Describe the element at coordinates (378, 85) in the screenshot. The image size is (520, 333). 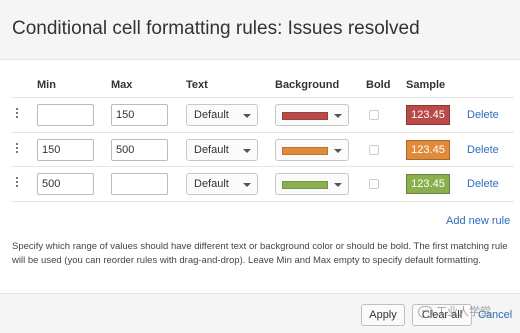
I see `column-header-bold: Bold` at that location.